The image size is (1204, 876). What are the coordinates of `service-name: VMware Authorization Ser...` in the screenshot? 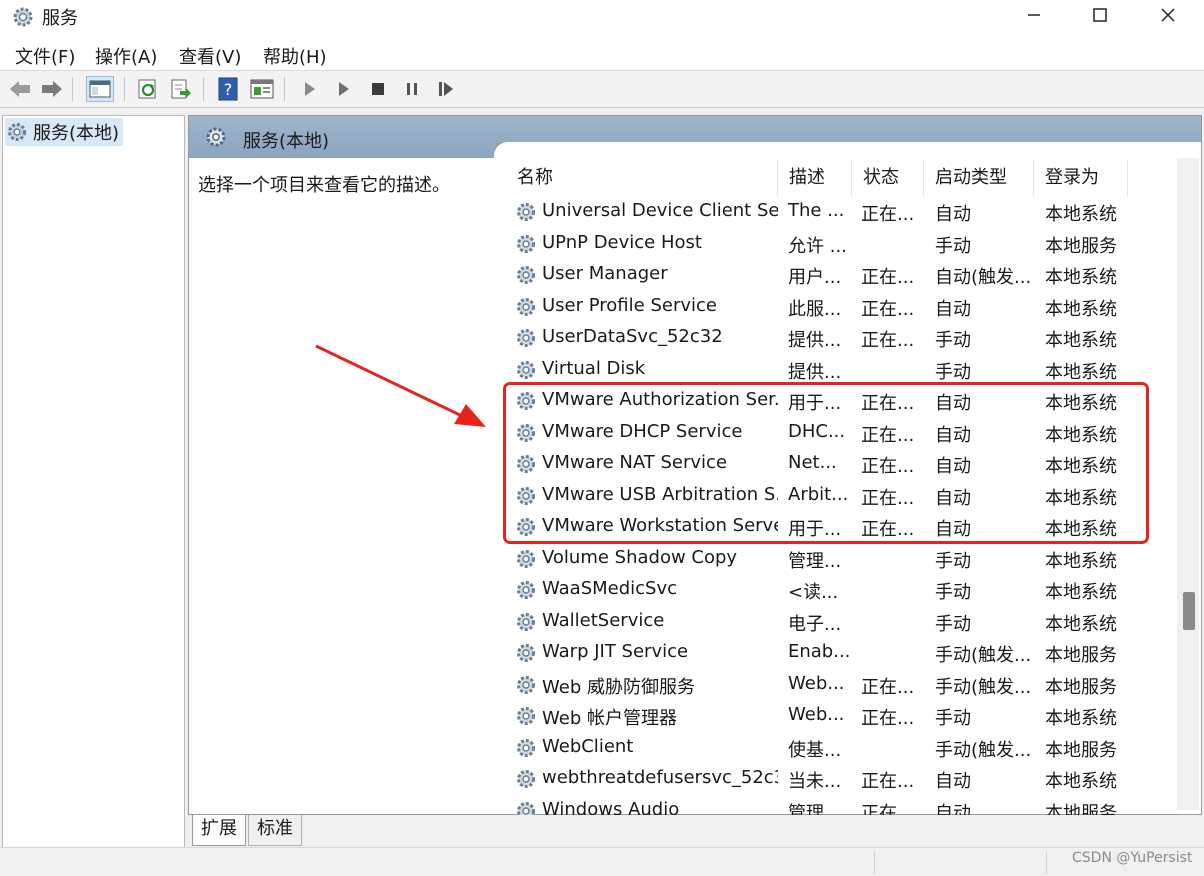 It's located at (660, 399).